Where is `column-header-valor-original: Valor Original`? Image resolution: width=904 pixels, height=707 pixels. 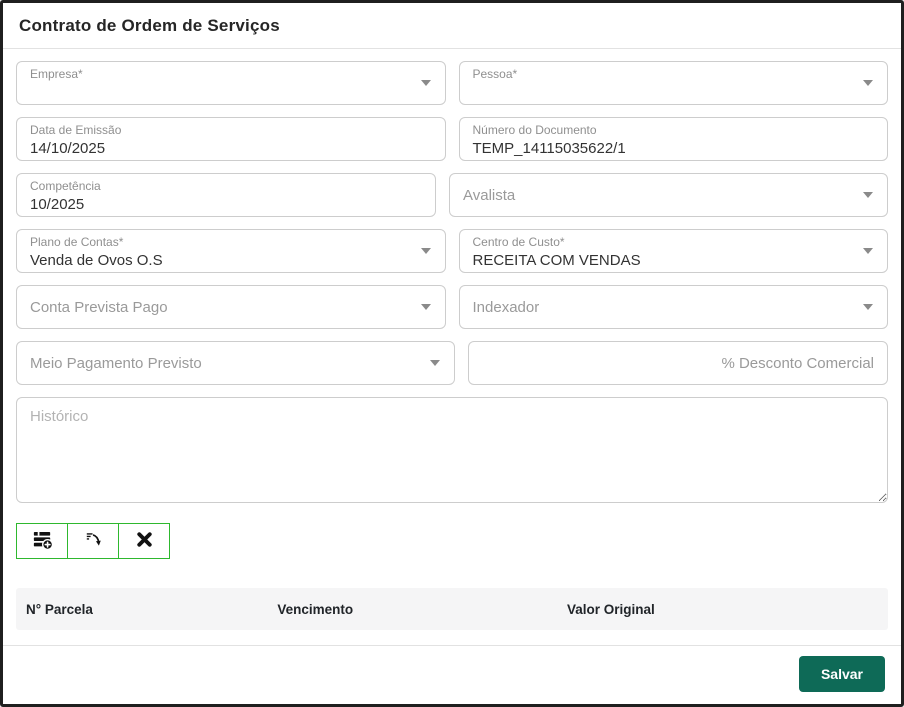 column-header-valor-original: Valor Original is located at coordinates (611, 609).